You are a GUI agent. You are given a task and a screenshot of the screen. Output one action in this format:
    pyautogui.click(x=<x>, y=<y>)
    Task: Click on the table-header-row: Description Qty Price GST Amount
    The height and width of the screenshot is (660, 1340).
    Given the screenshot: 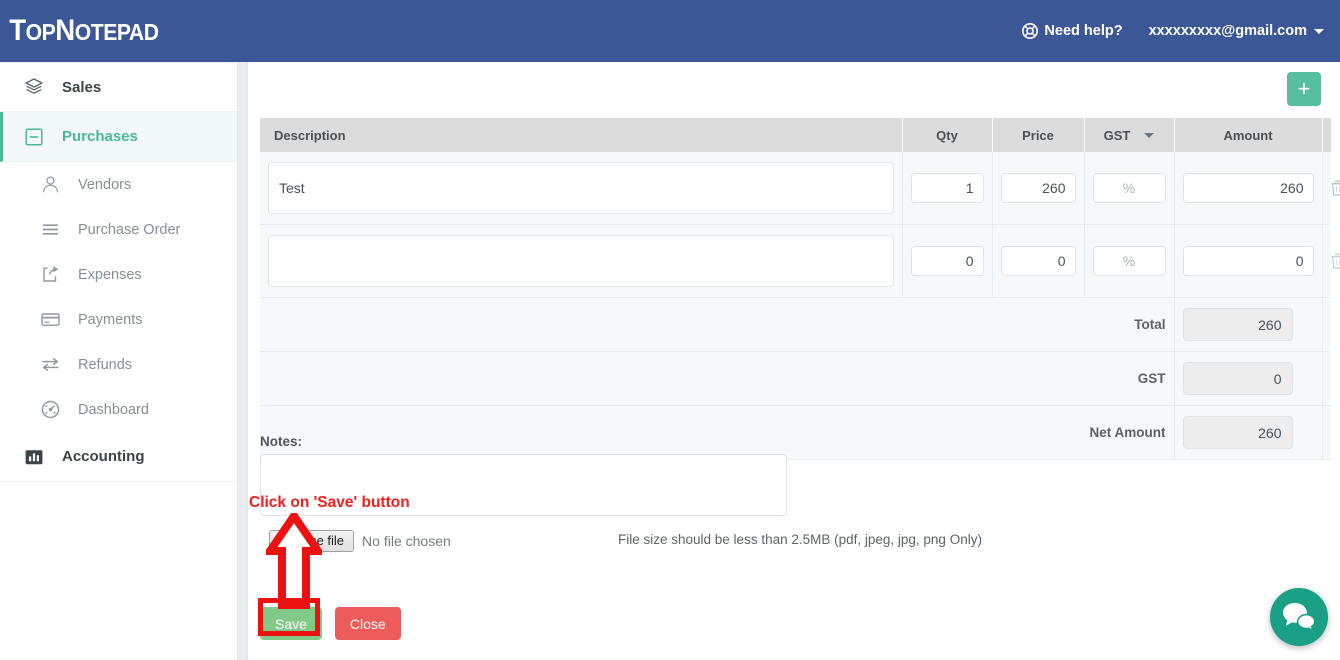 What is the action you would take?
    pyautogui.click(x=795, y=135)
    